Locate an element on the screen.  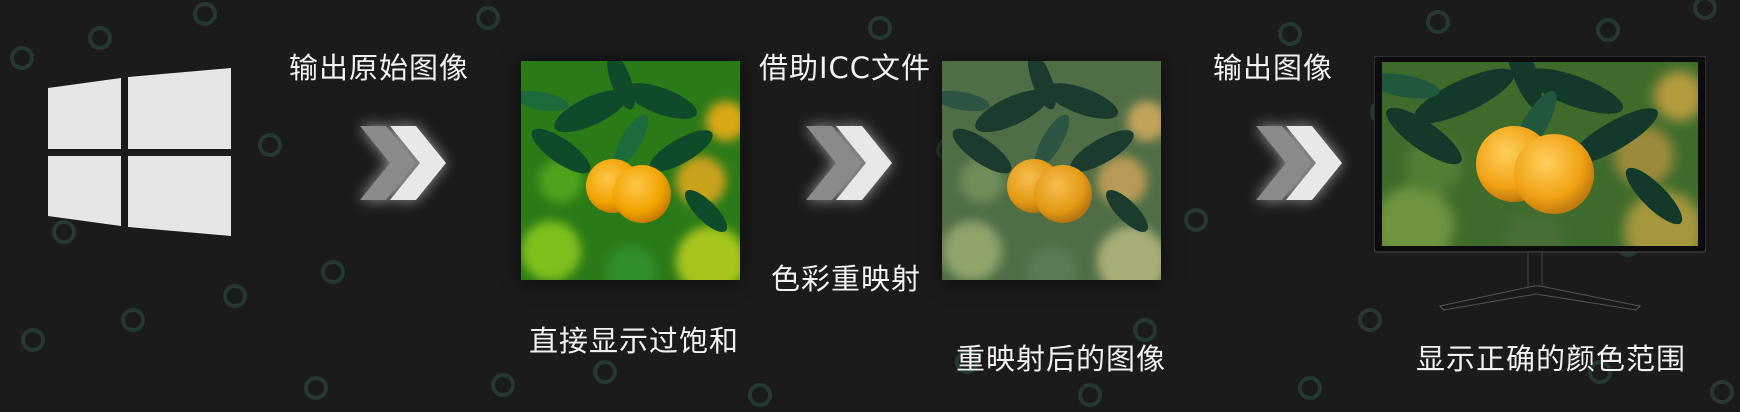
step-label-output-image: 输出图像 is located at coordinates (1273, 68).